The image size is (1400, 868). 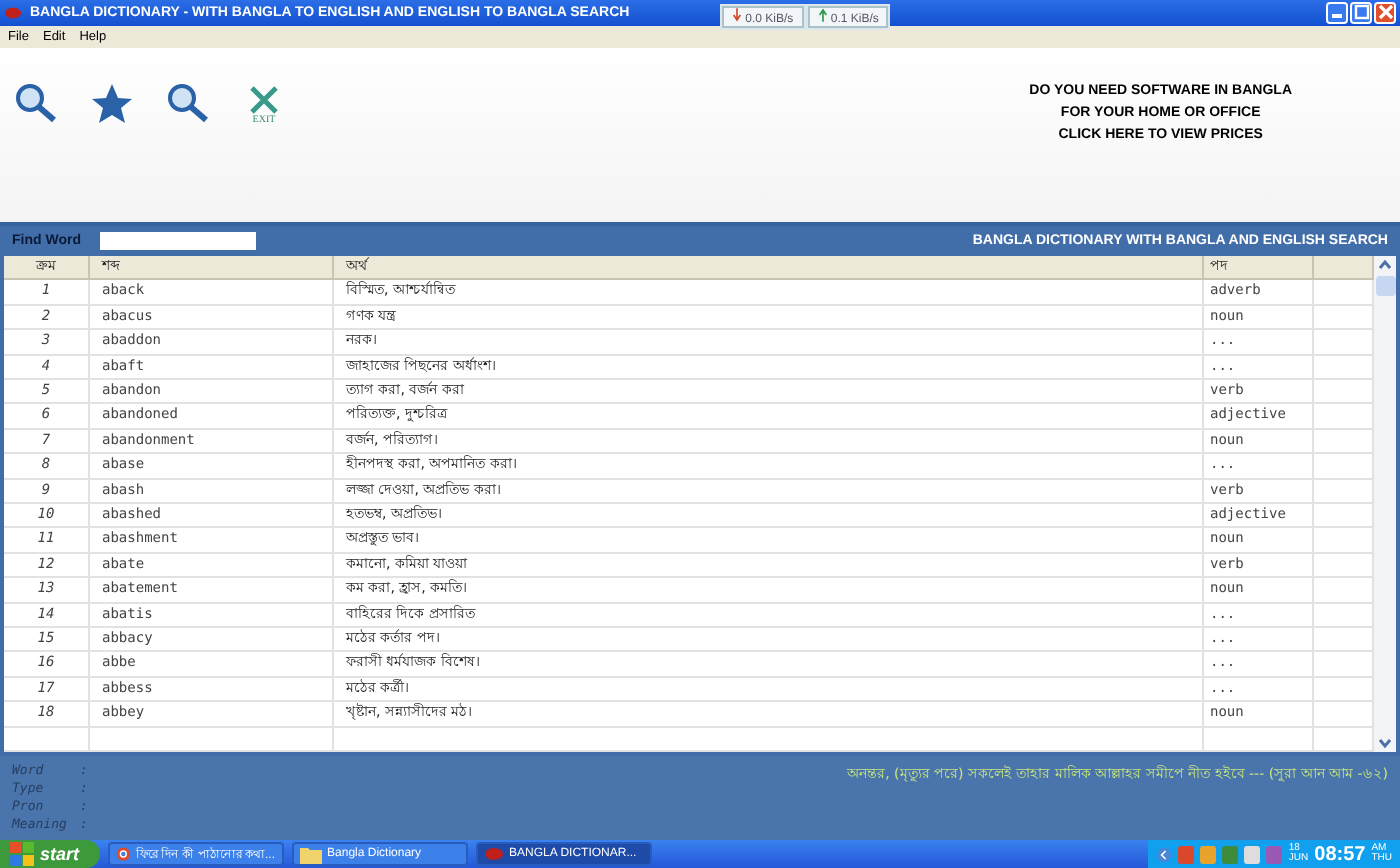 I want to click on clock-time: 08:57, so click(x=1340, y=854).